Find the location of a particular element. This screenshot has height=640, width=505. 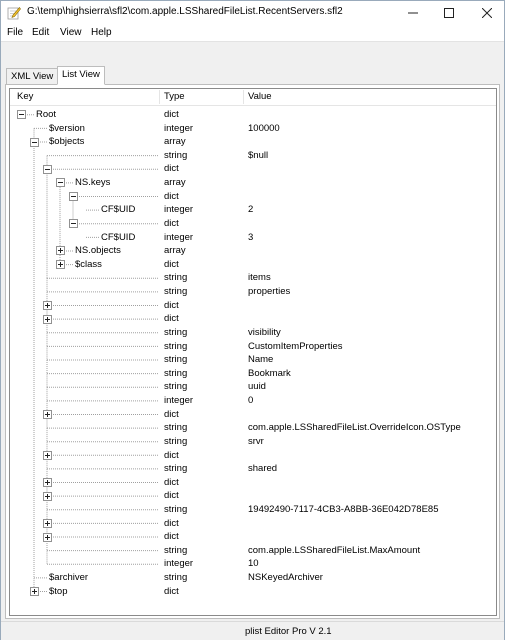

maximize-button is located at coordinates (449, 13).